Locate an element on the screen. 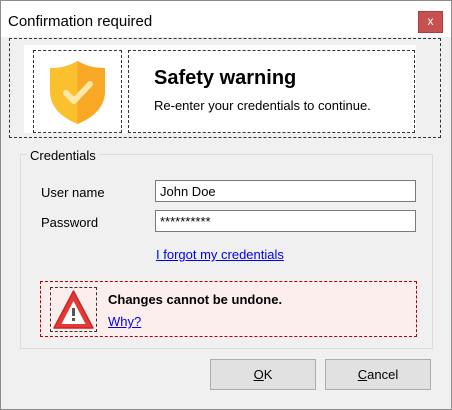  warning-title: Changes cannot be undone. is located at coordinates (195, 299).